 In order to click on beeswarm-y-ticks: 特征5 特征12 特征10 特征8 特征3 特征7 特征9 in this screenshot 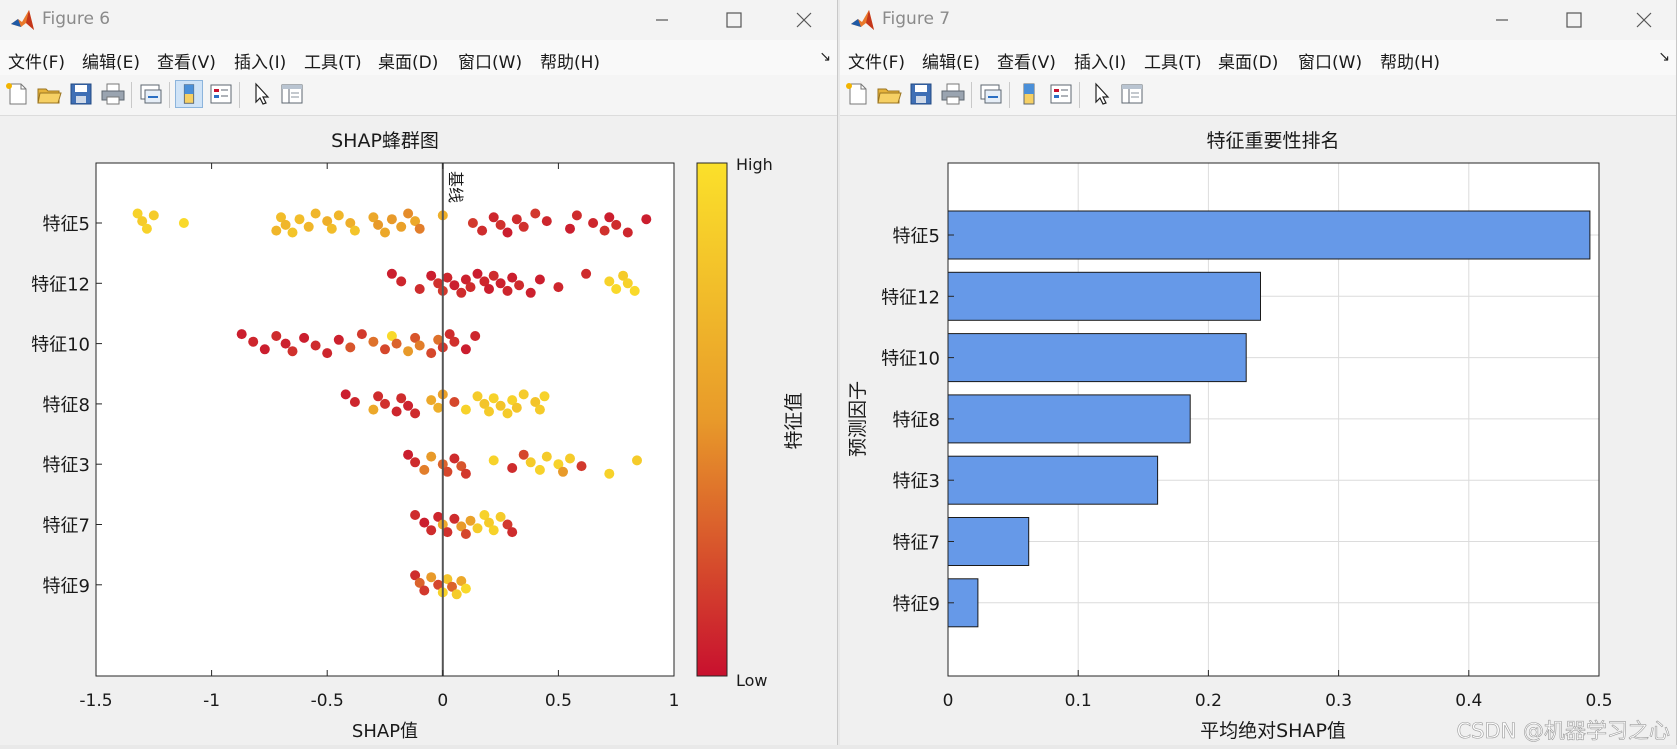, I will do `click(66, 405)`.